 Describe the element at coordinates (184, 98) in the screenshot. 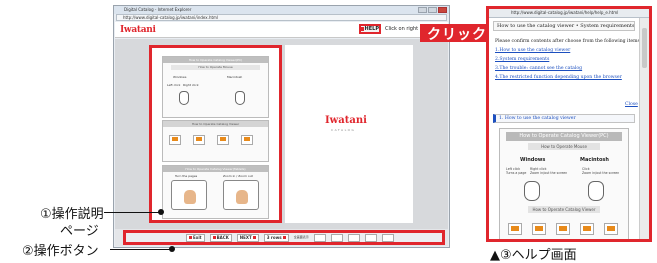

I see `windows-mouse-icon` at that location.